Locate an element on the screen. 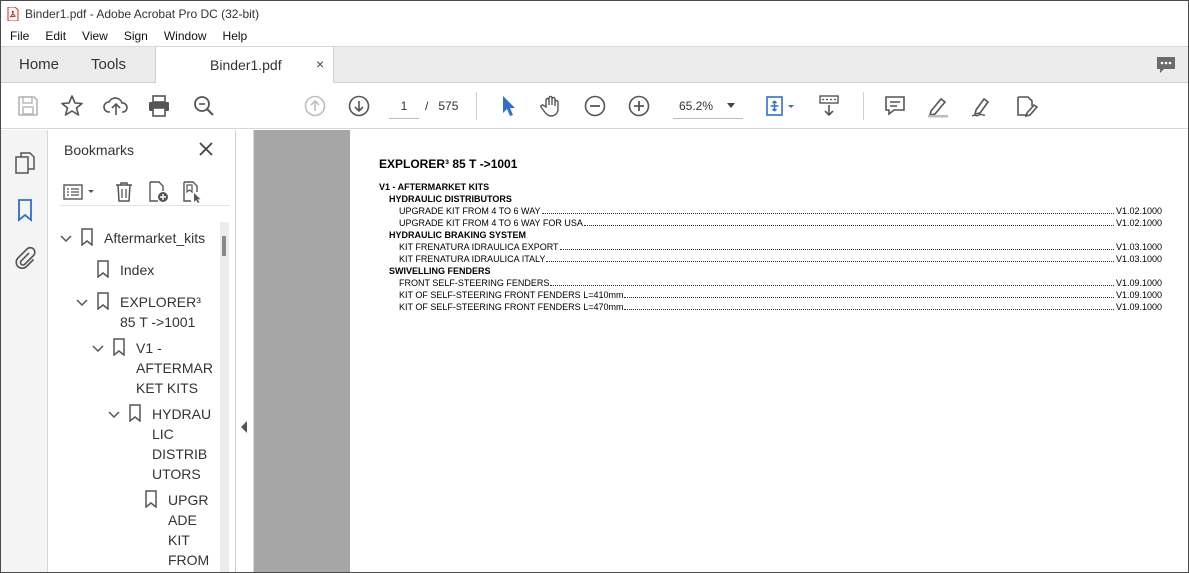 Image resolution: width=1189 pixels, height=573 pixels. tab-document: Binder1.pdf × is located at coordinates (244, 65).